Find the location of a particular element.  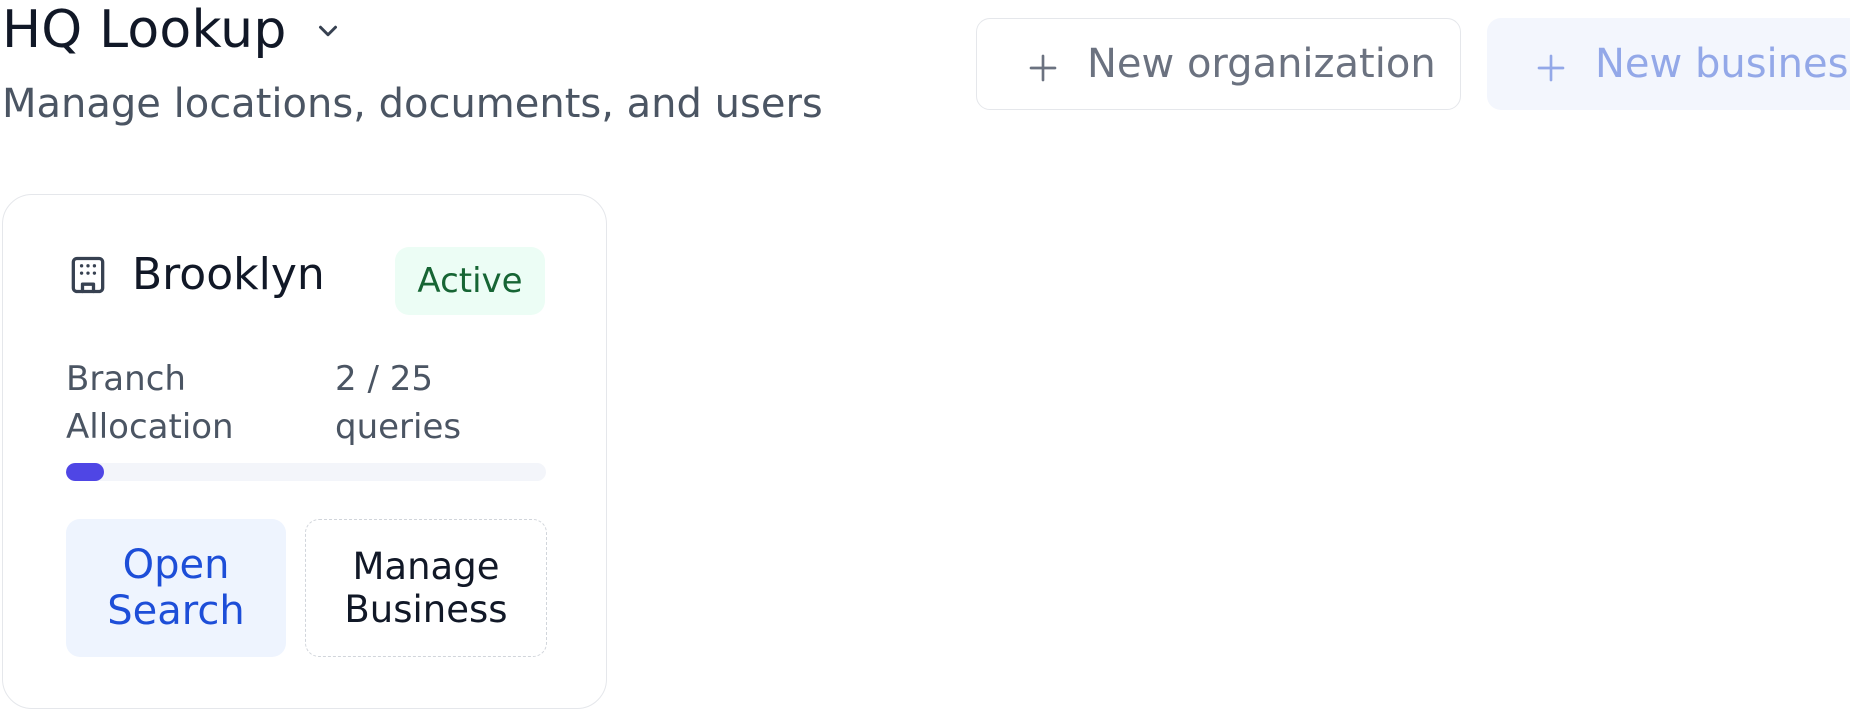

building-icon is located at coordinates (88, 275).